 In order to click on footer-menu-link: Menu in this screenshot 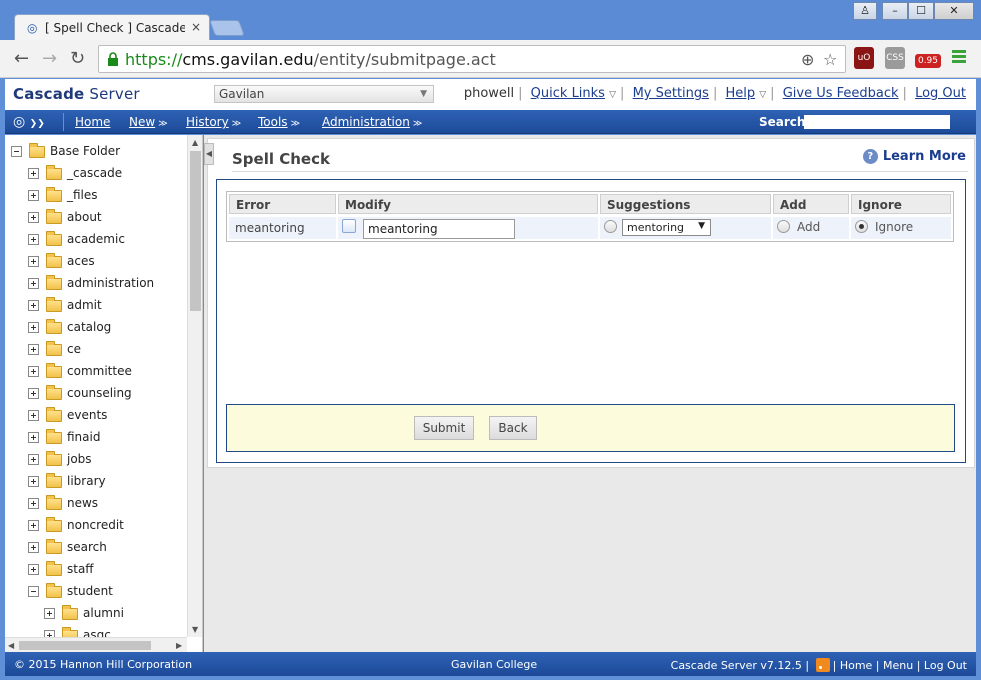, I will do `click(898, 665)`.